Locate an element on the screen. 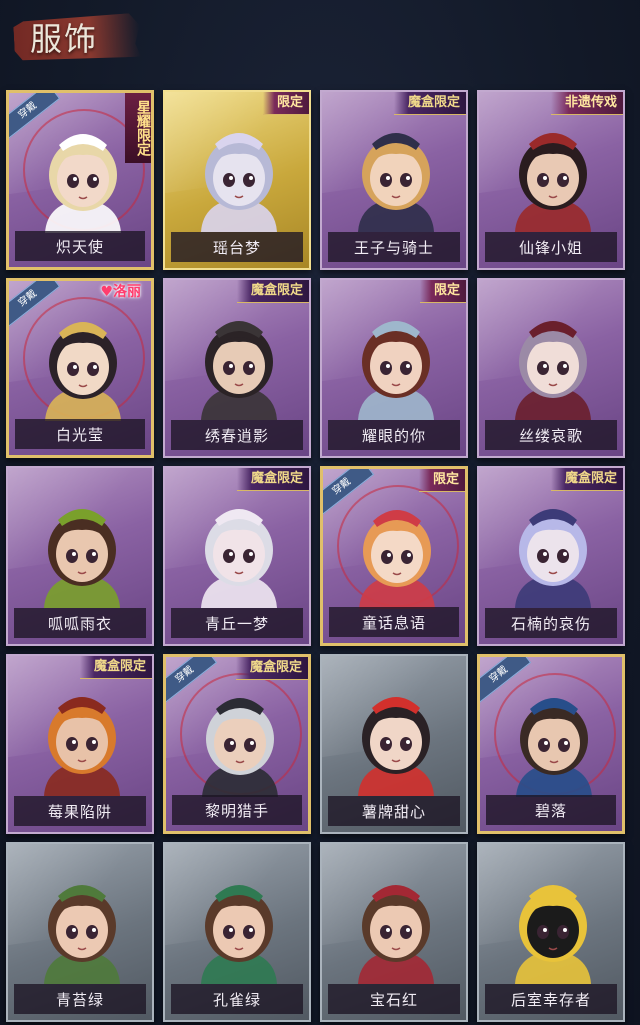 The image size is (640, 1025). outfit-card: 限定耀眼的你 is located at coordinates (394, 368).